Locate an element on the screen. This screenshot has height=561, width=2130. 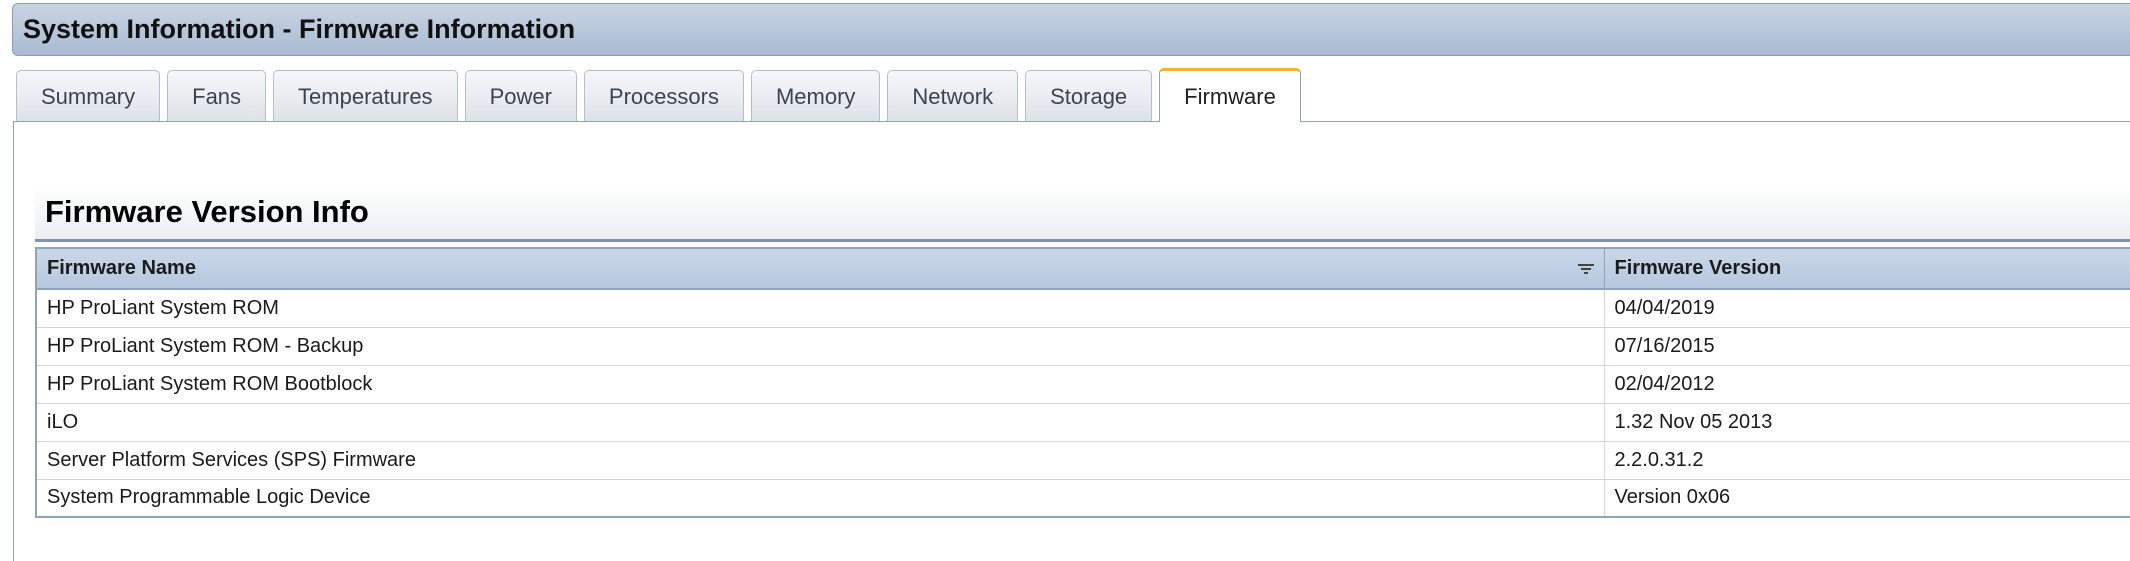
tab-label: Memory is located at coordinates (815, 96).